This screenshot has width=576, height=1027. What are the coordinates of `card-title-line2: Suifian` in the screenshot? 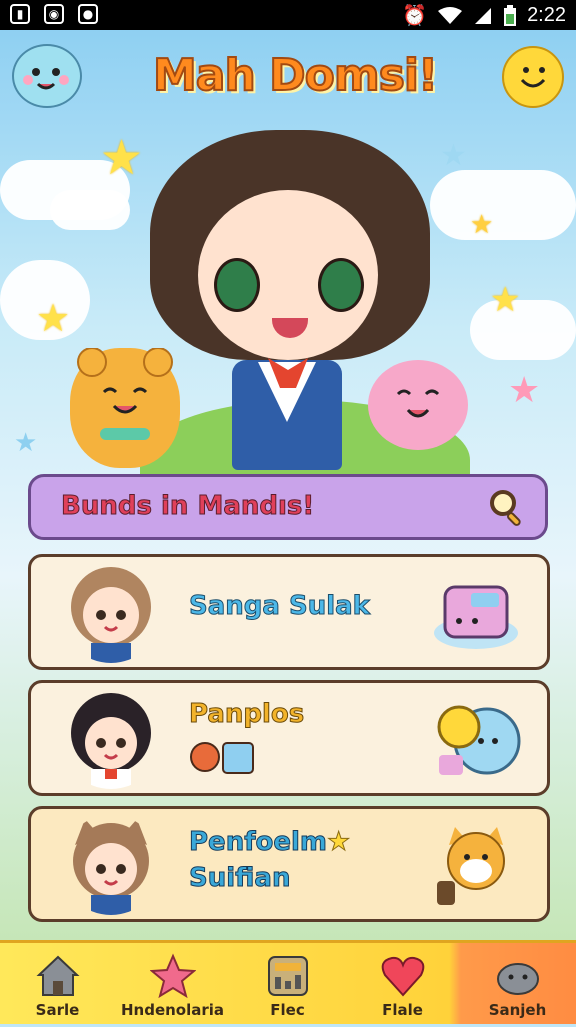 It's located at (239, 878).